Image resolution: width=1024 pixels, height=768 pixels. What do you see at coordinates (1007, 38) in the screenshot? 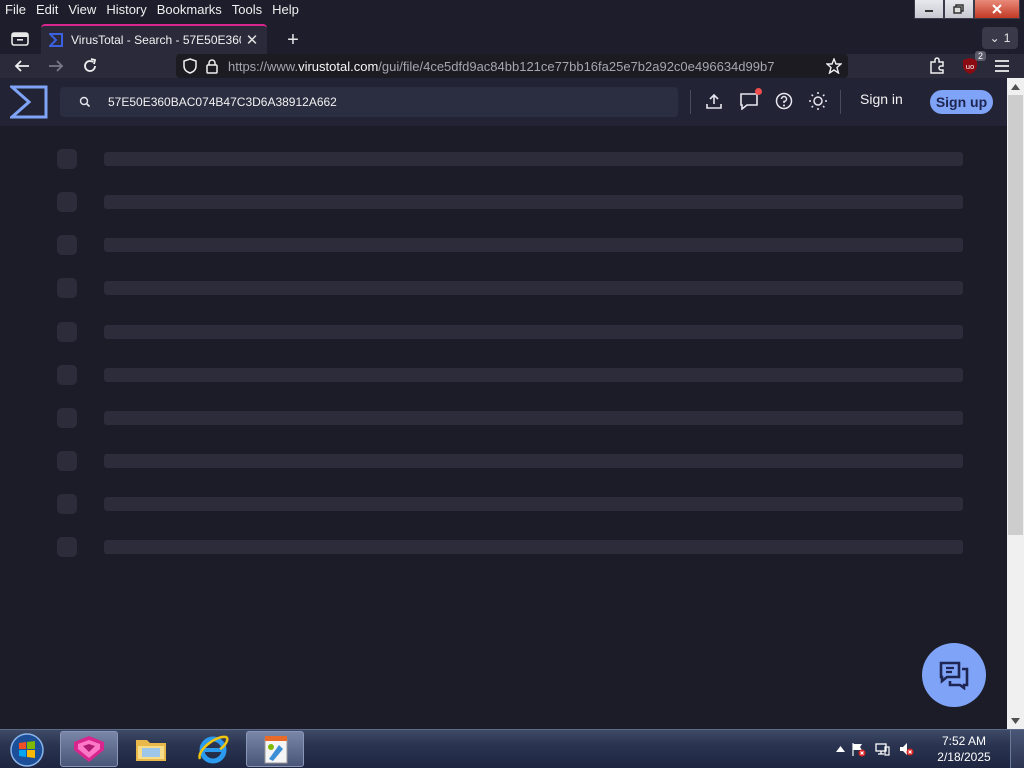
I see `tab-count-label: 1` at bounding box center [1007, 38].